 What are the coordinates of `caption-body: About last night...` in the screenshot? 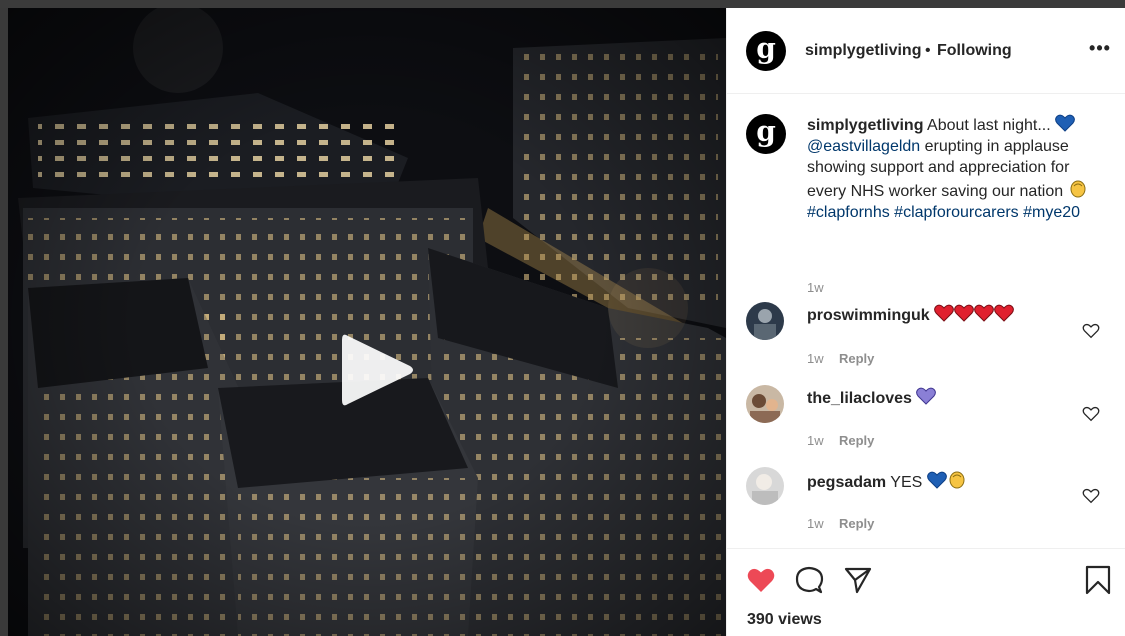 It's located at (991, 125).